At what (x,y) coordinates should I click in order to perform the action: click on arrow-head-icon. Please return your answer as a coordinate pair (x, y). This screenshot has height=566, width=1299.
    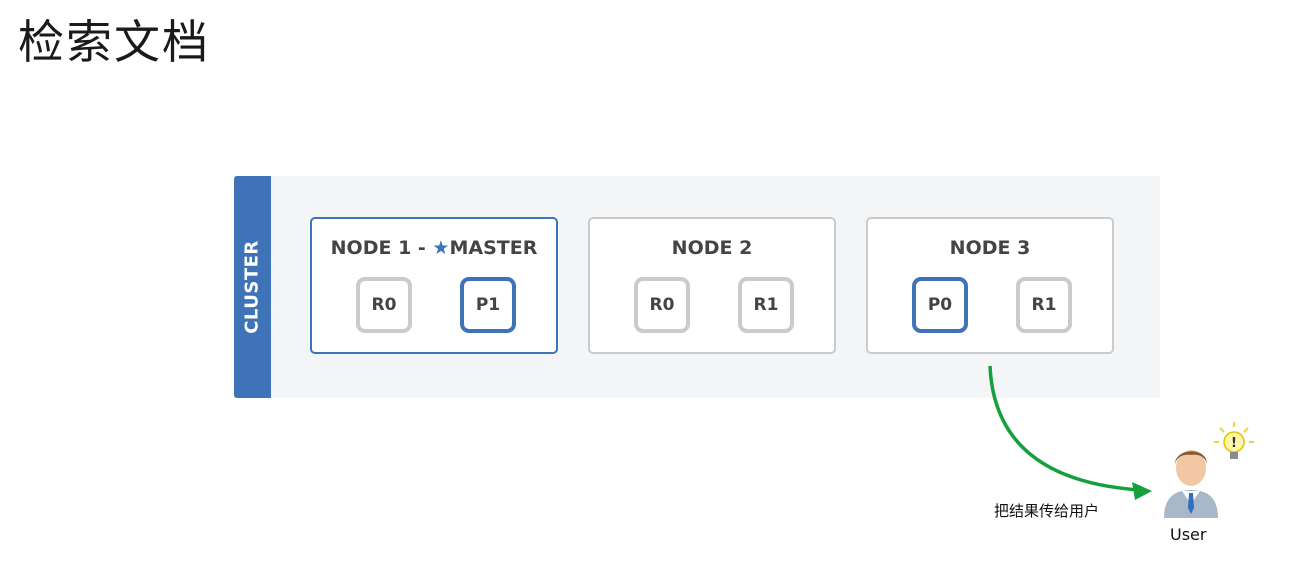
    Looking at the image, I should click on (1142, 491).